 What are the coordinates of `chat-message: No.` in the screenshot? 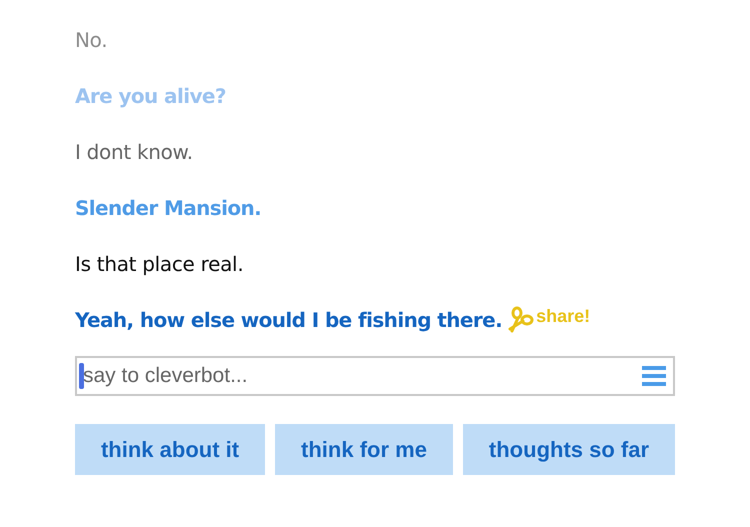 It's located at (91, 40).